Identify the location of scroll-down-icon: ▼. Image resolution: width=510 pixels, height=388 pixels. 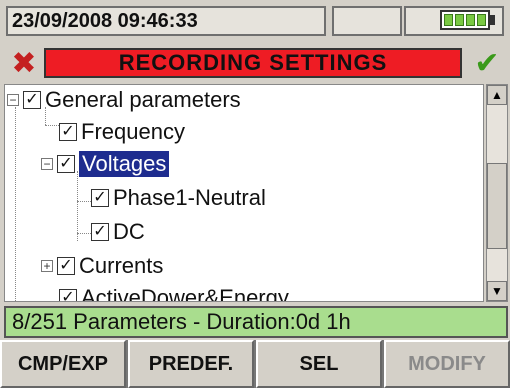
(497, 291).